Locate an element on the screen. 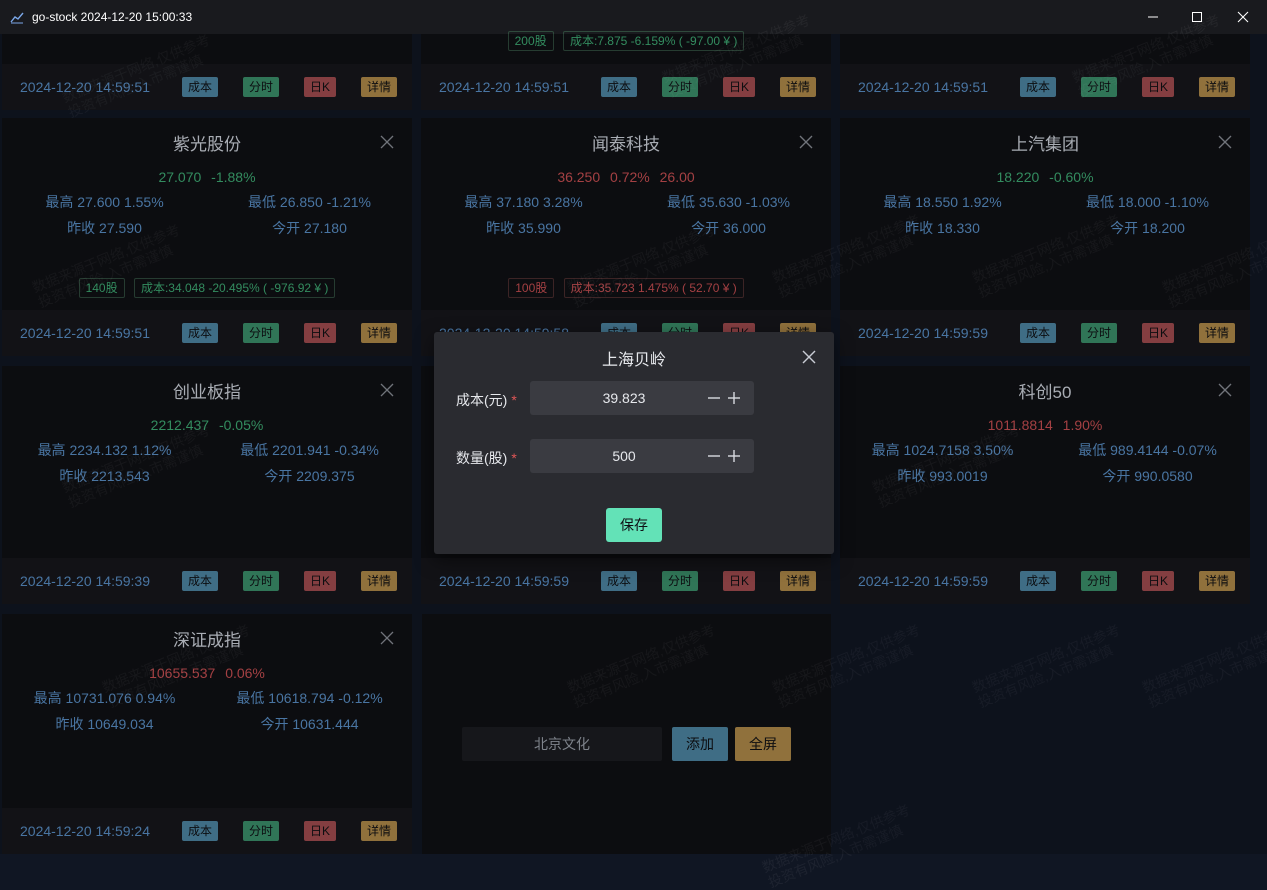 This screenshot has height=890, width=1267. maximize-button is located at coordinates (1197, 17).